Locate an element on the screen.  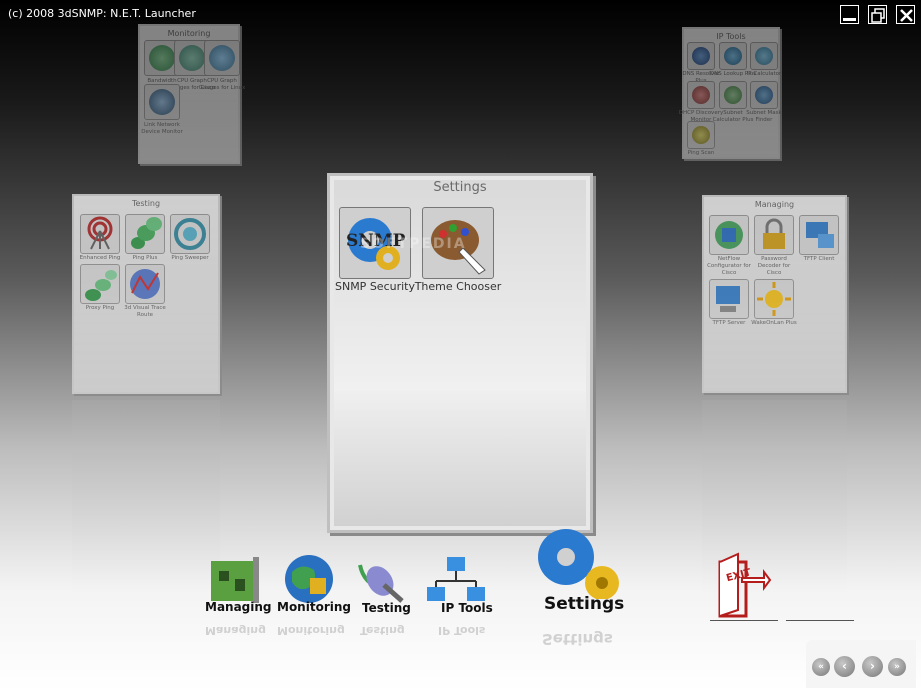
computer-icon is located at coordinates (820, 235).